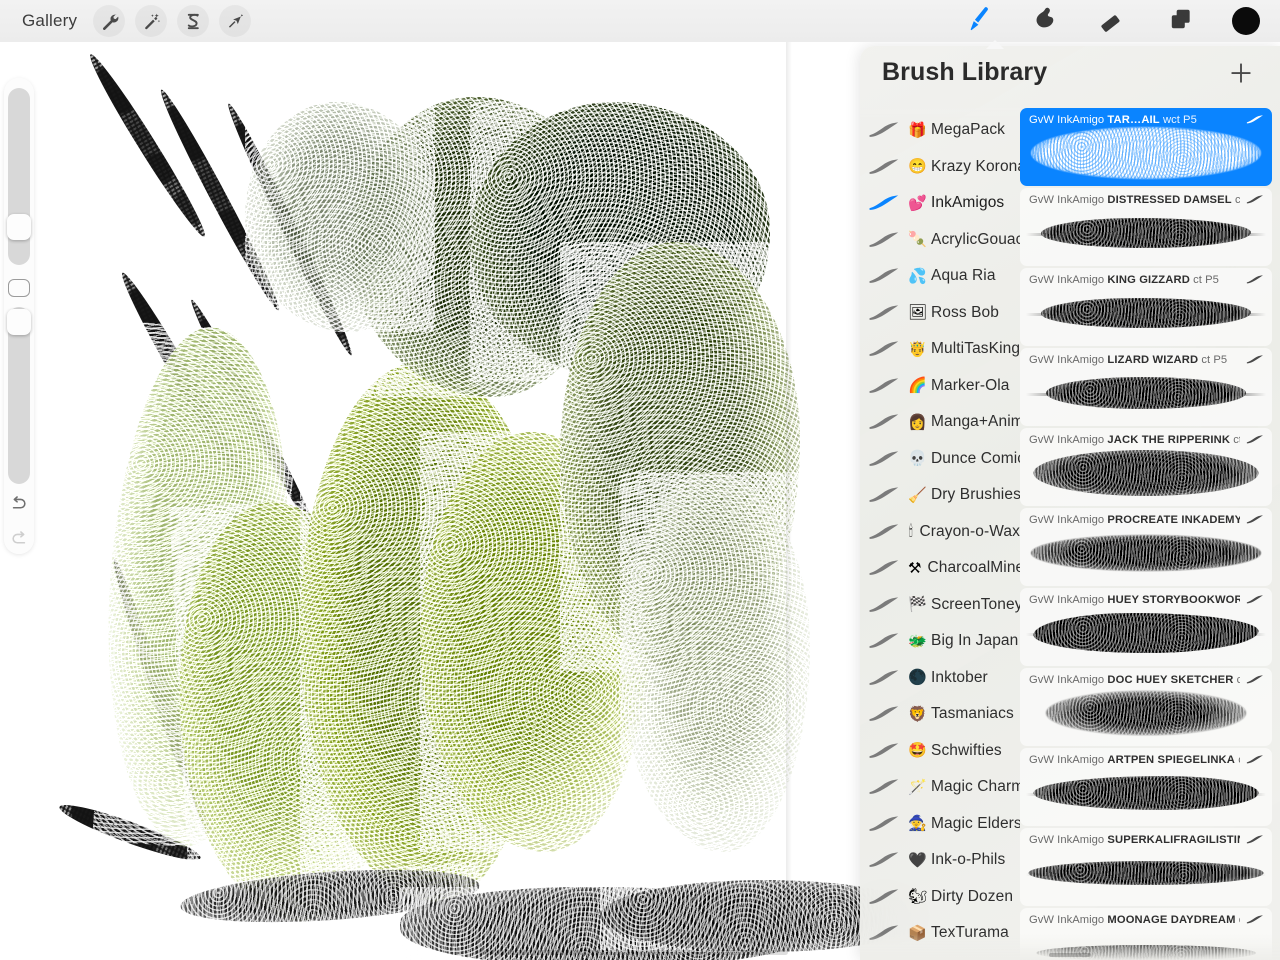  Describe the element at coordinates (969, 531) in the screenshot. I see `brush-set-label: Crayon-o-Wax` at that location.